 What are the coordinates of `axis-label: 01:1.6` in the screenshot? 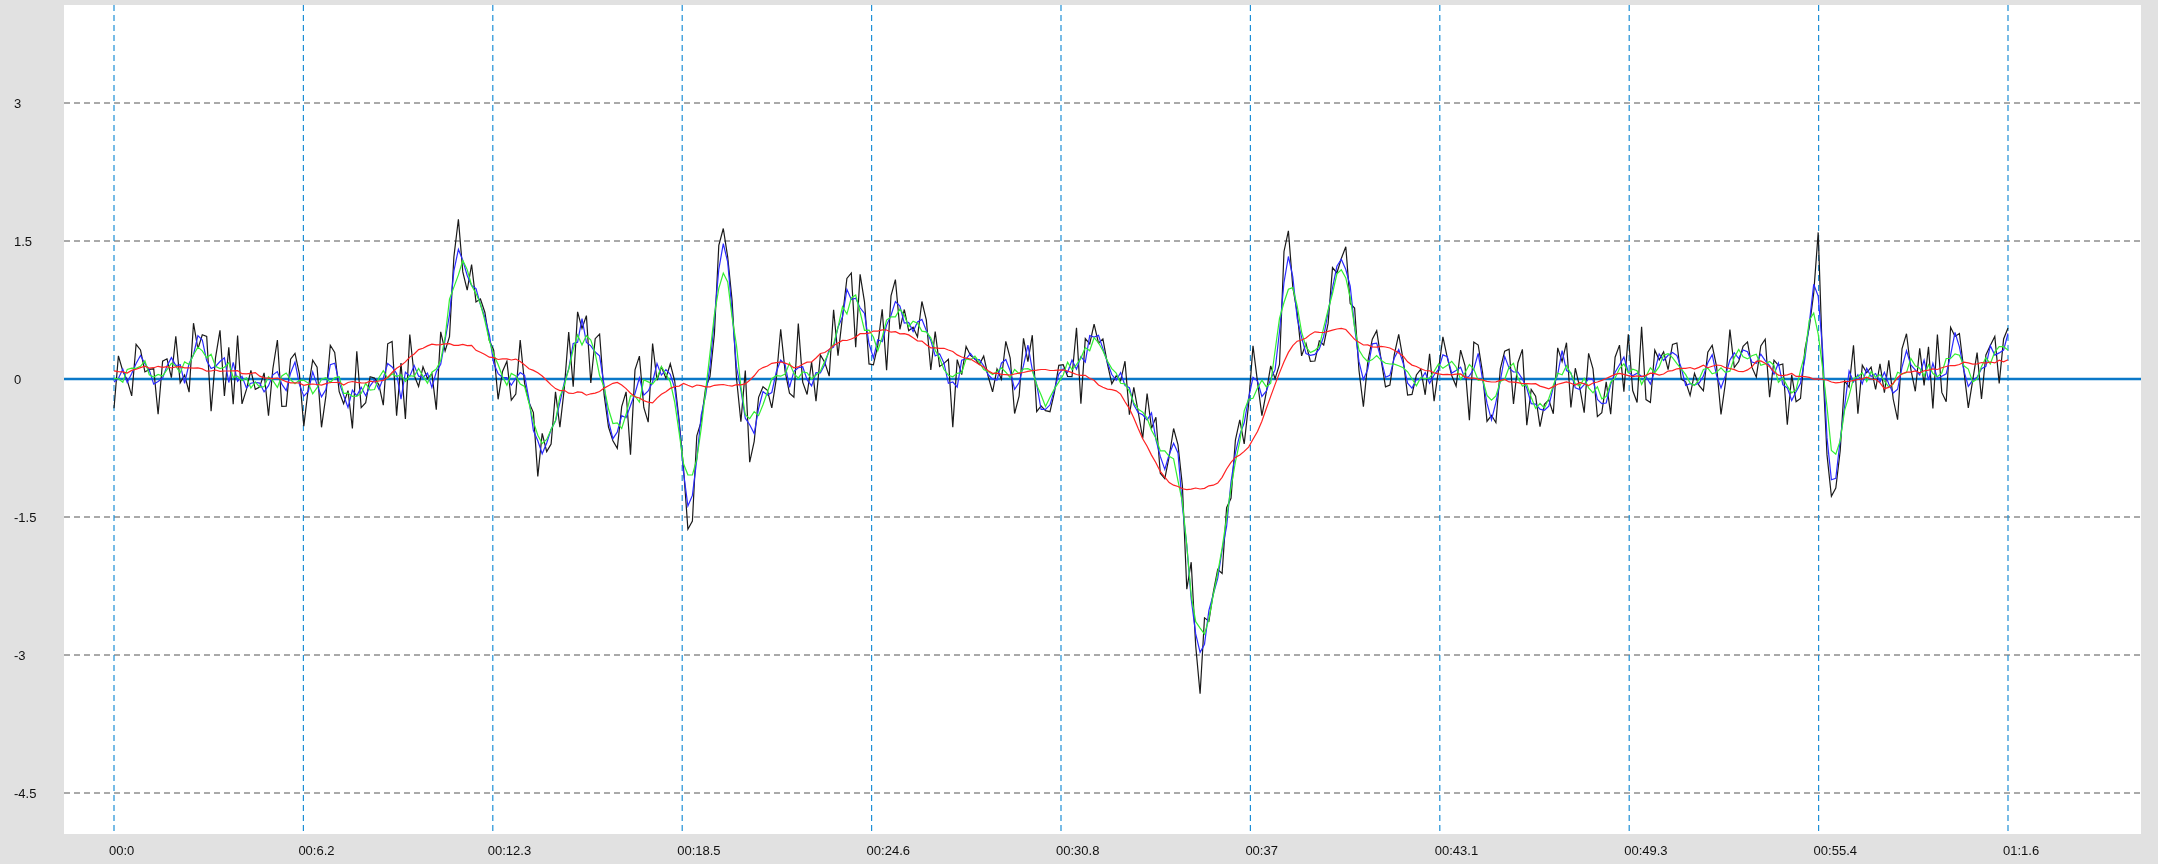 It's located at (2021, 850).